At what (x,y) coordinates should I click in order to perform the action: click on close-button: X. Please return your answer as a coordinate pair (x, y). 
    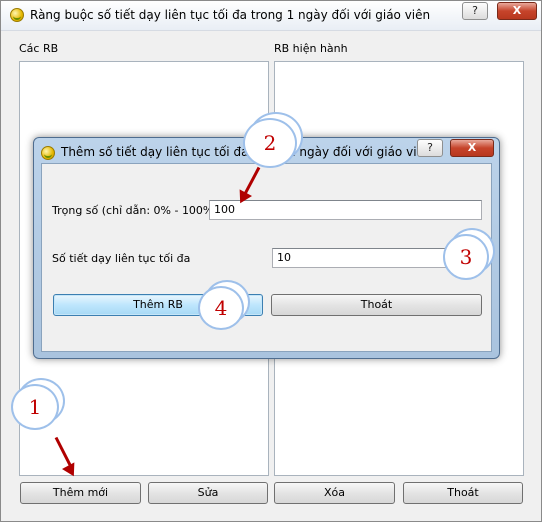
    Looking at the image, I should click on (517, 11).